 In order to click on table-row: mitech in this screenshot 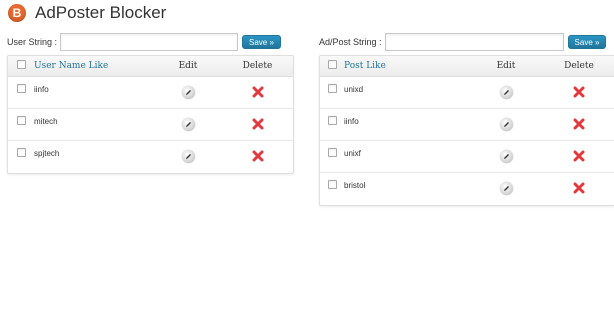, I will do `click(150, 124)`.